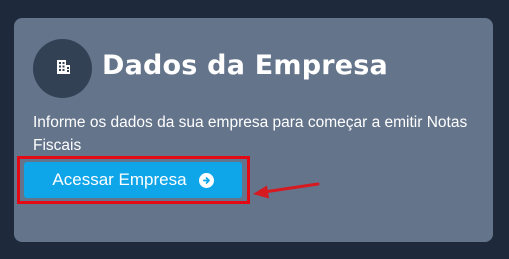 Image resolution: width=509 pixels, height=259 pixels. I want to click on annotation-arrow-icon, so click(286, 190).